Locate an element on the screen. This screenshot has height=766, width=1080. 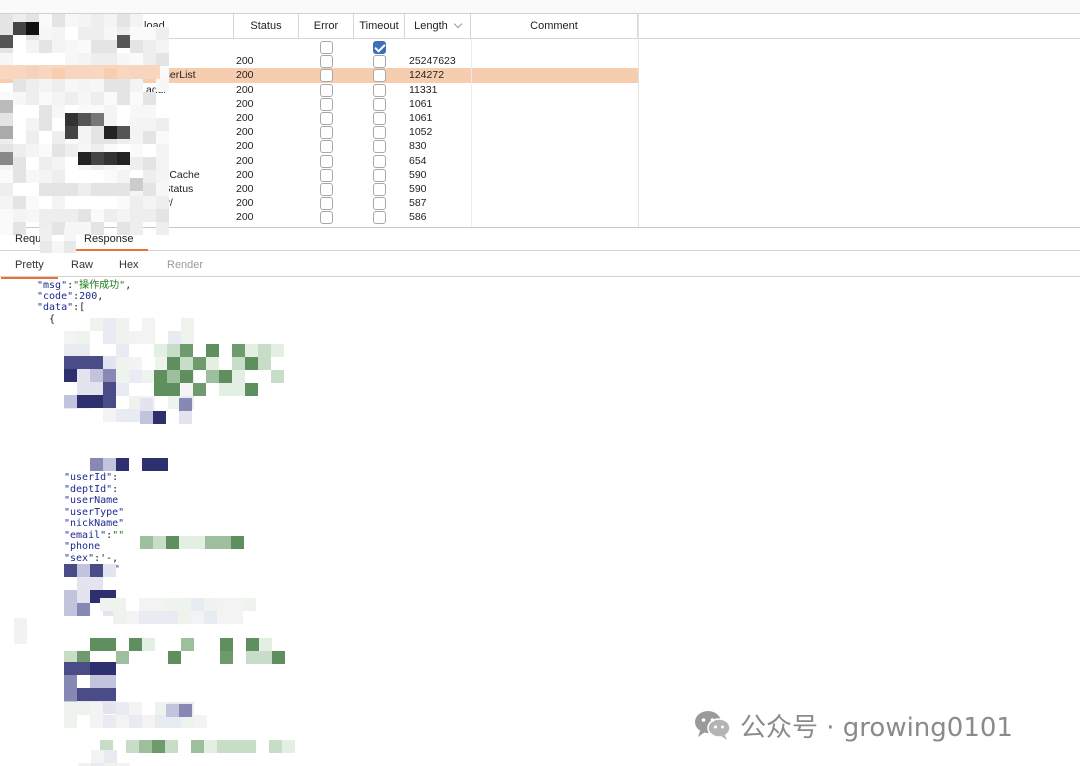
column-header-status: Status is located at coordinates (266, 26).